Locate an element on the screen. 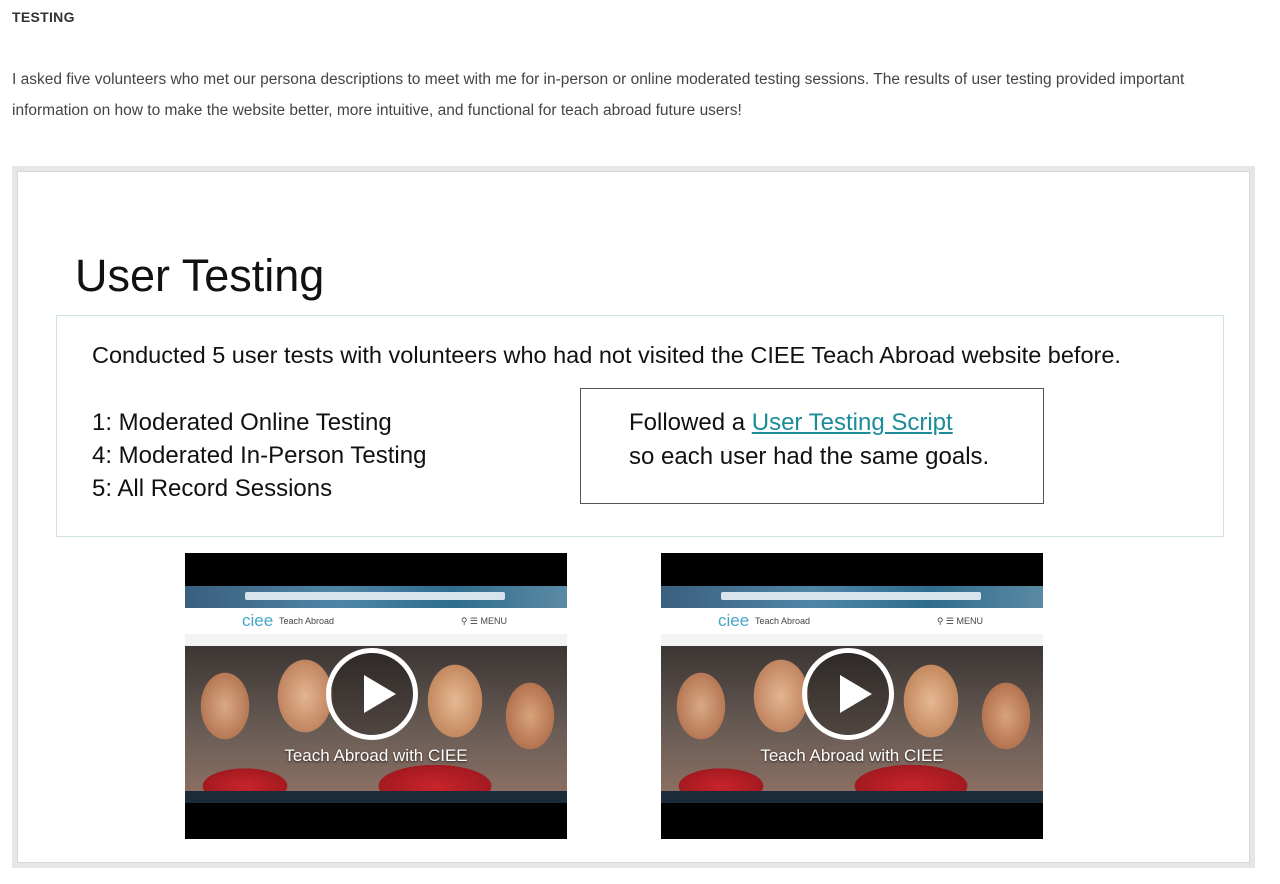 The image size is (1280, 884). user-testing-script-link: User Testing Script is located at coordinates (852, 422).